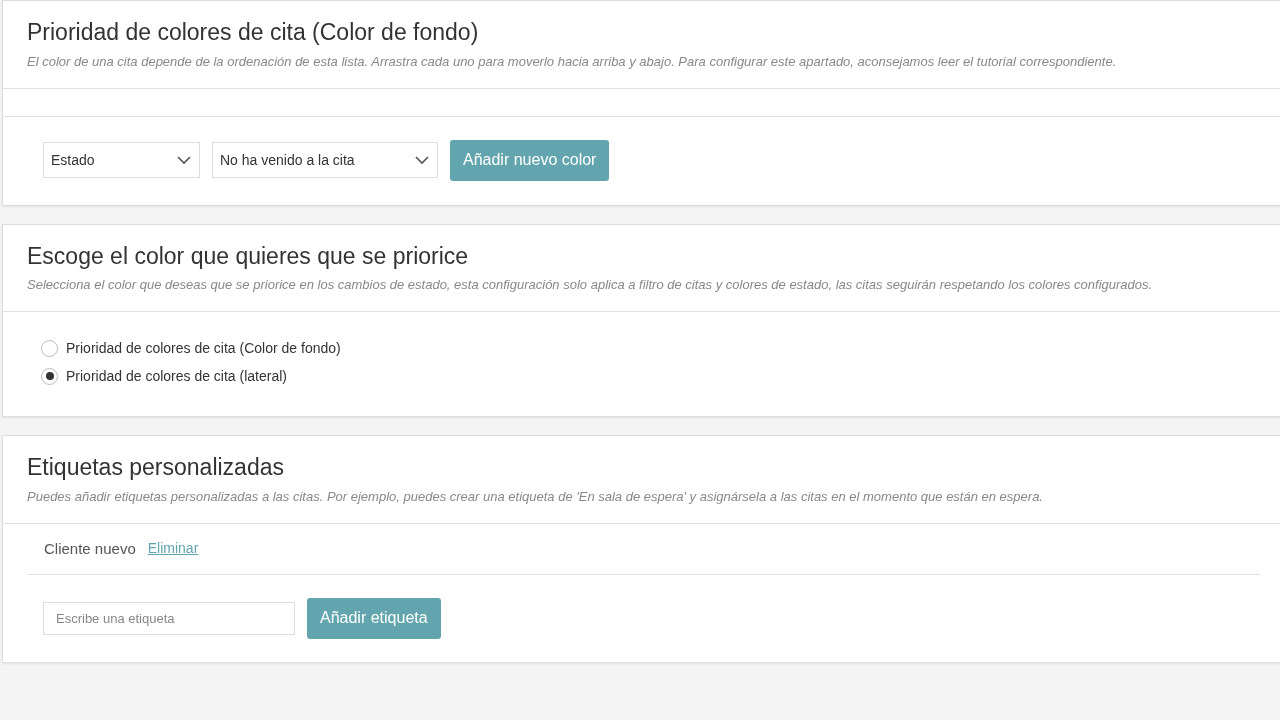  Describe the element at coordinates (156, 468) in the screenshot. I see `section-title: Etiquetas personalizadas` at that location.